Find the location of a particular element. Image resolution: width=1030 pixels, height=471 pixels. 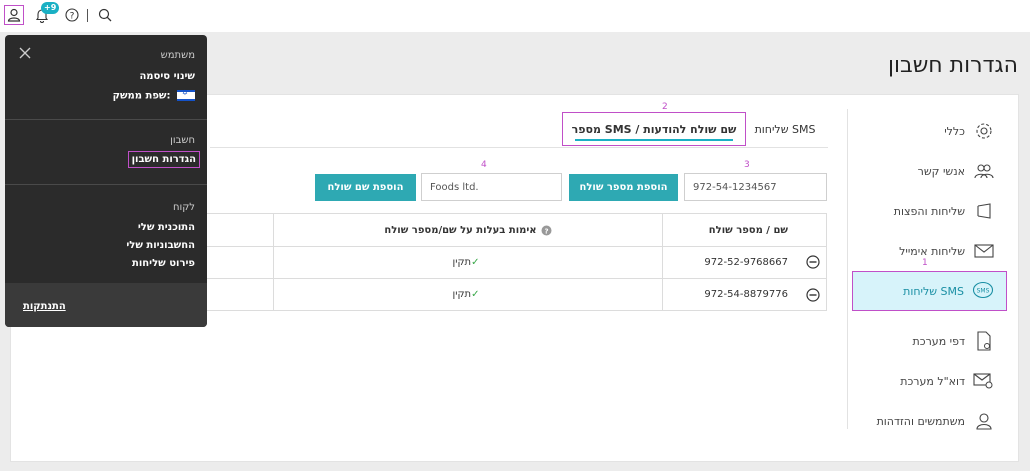

sidebar-item-general: כללי is located at coordinates (929, 131).